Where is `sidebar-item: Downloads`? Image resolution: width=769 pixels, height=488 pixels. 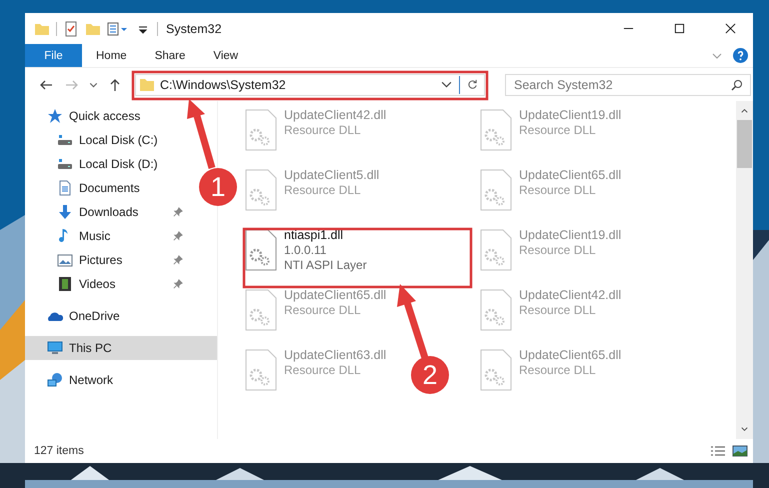
sidebar-item: Downloads is located at coordinates (105, 212).